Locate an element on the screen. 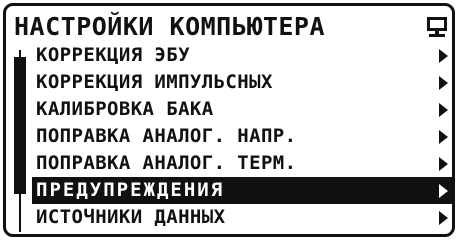 The height and width of the screenshot is (245, 464). menu-item-label: КАЛИБРОВКА БАКА is located at coordinates (125, 109).